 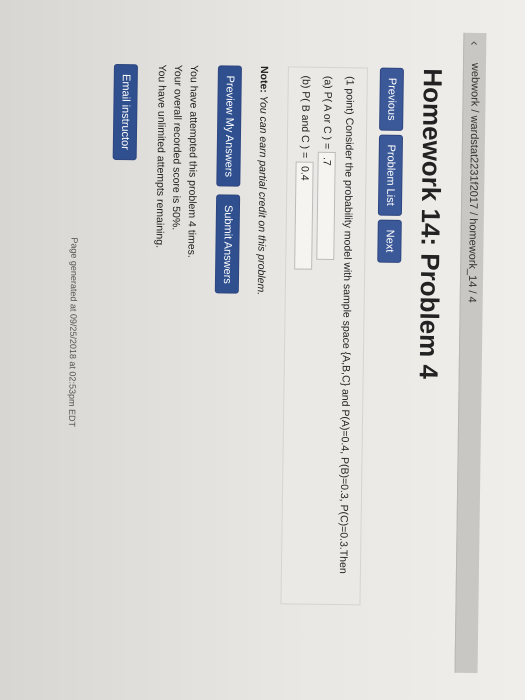 What do you see at coordinates (229, 126) in the screenshot?
I see `preview-answers-button: Preview My Answers` at bounding box center [229, 126].